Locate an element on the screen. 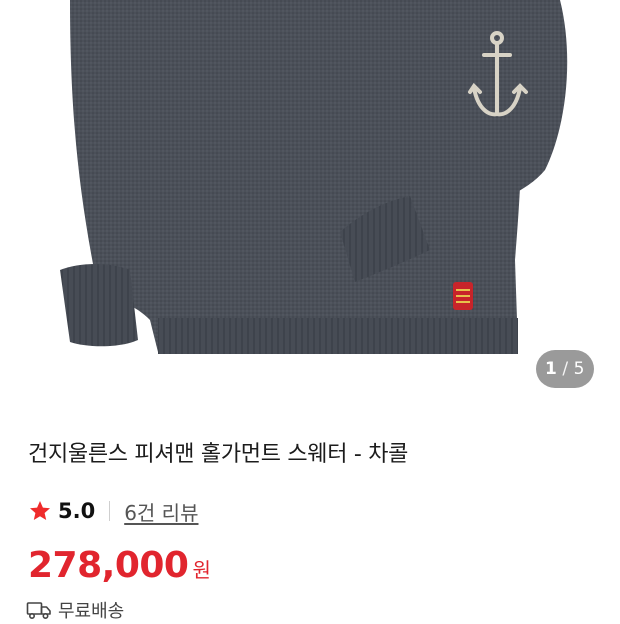 Image resolution: width=620 pixels, height=624 pixels. rating-score: 5.0 is located at coordinates (77, 511).